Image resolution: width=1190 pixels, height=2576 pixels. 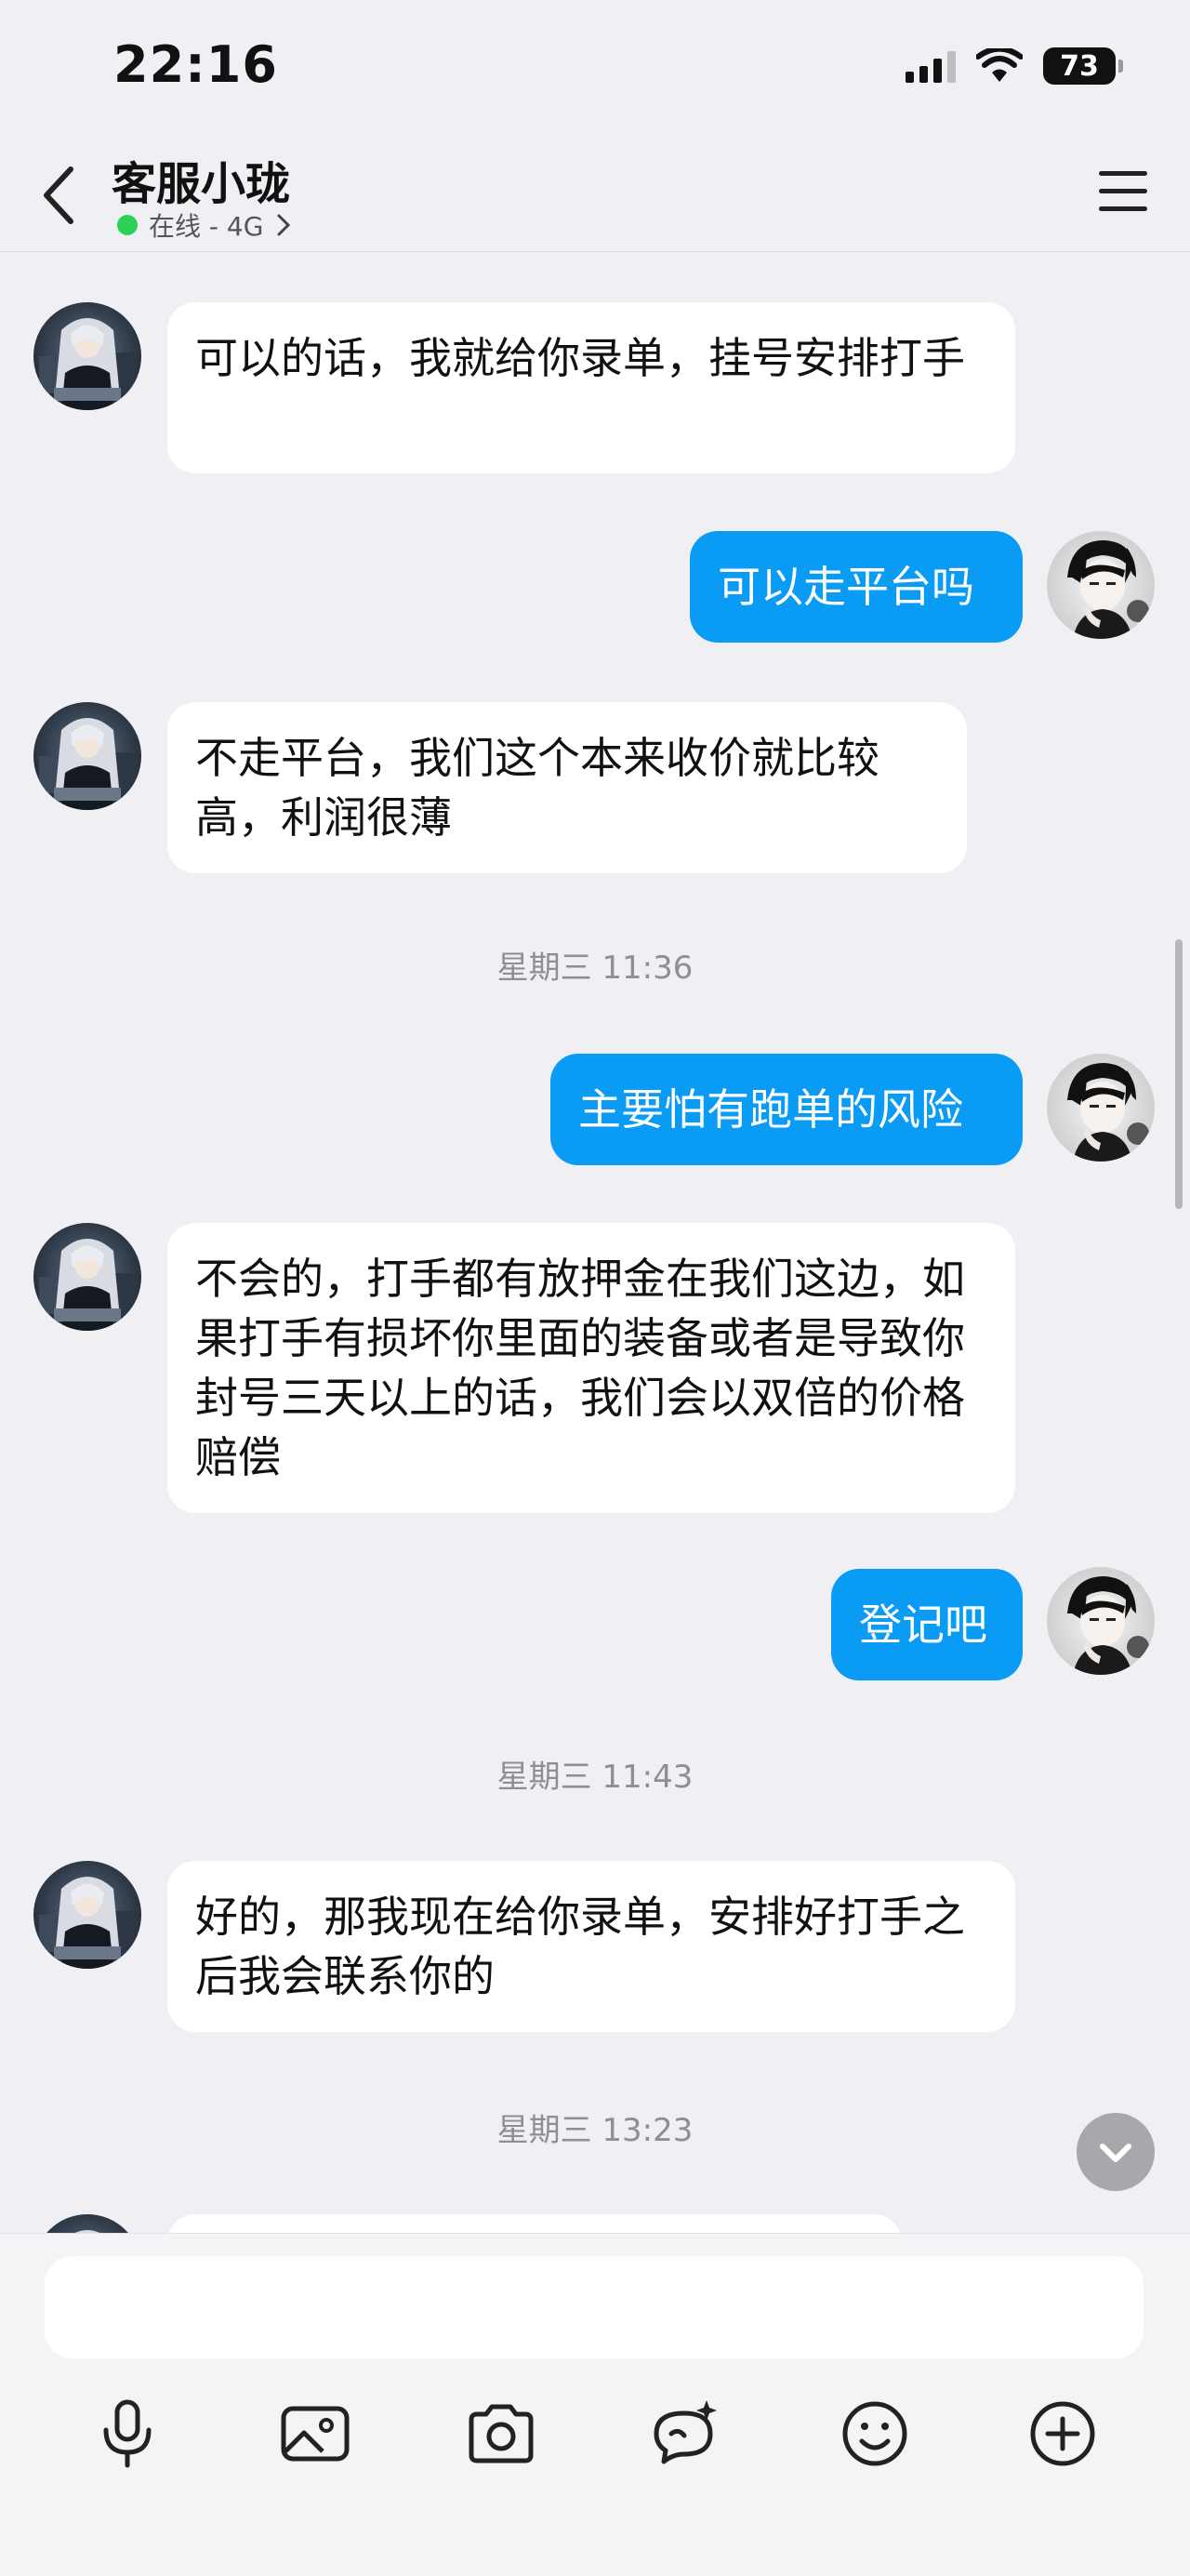 I want to click on emoji-icon, so click(x=874, y=2433).